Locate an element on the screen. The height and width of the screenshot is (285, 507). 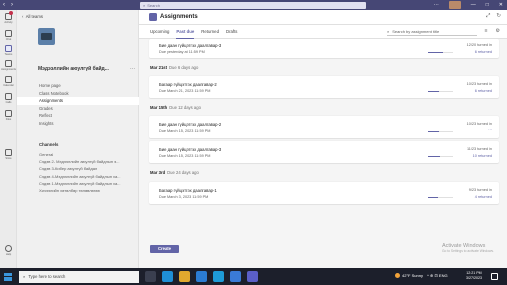
rail-label: Files is located at coordinates (8, 119).